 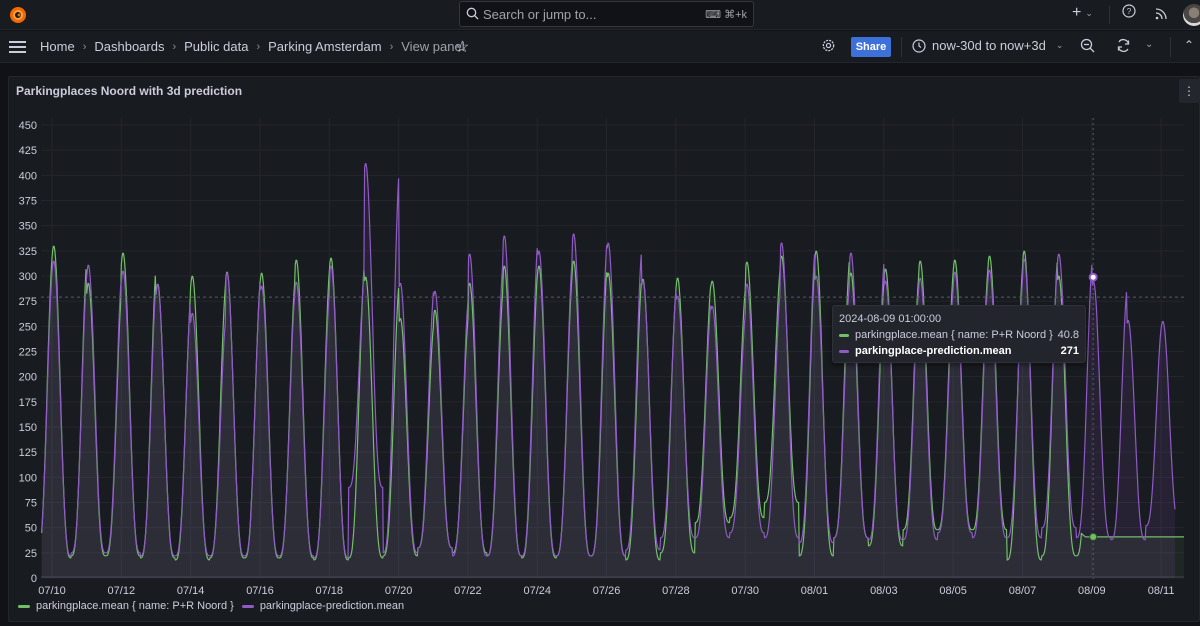 What do you see at coordinates (28, 302) in the screenshot?
I see `y-tick-label: 275` at bounding box center [28, 302].